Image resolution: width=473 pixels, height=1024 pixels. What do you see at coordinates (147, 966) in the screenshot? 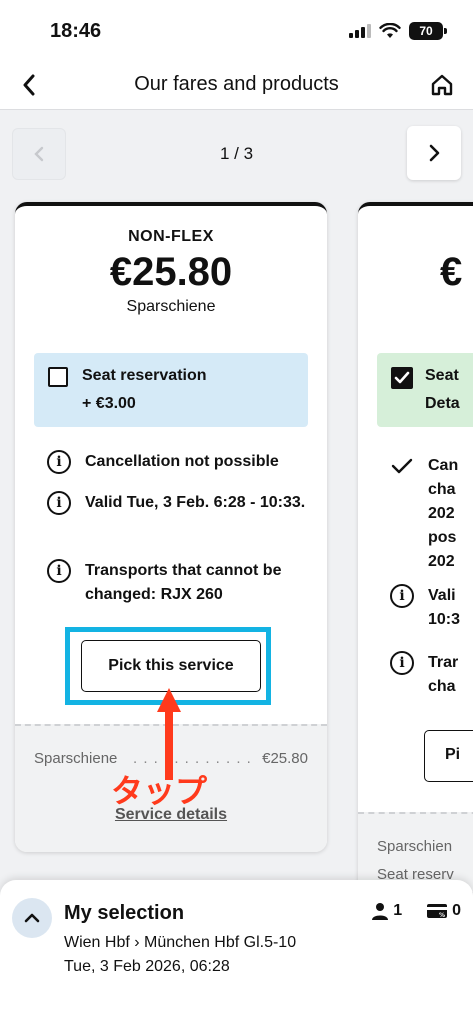
I see `selection-date: Tue, 3 Feb 2026, 06:28` at bounding box center [147, 966].